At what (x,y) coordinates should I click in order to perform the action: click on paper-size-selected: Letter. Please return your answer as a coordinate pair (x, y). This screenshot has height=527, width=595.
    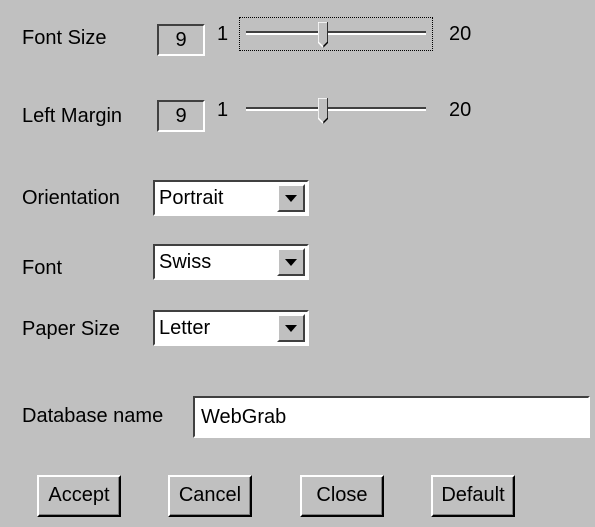
    Looking at the image, I should click on (185, 328).